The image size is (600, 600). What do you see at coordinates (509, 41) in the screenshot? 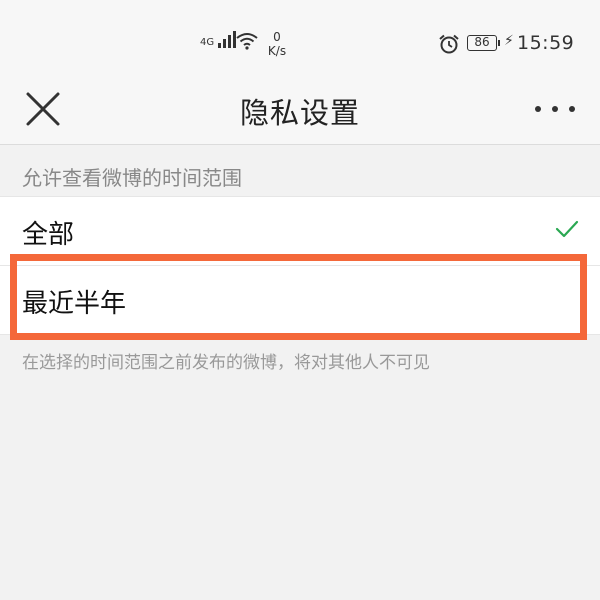
I see `charging-icon: ⚡` at bounding box center [509, 41].